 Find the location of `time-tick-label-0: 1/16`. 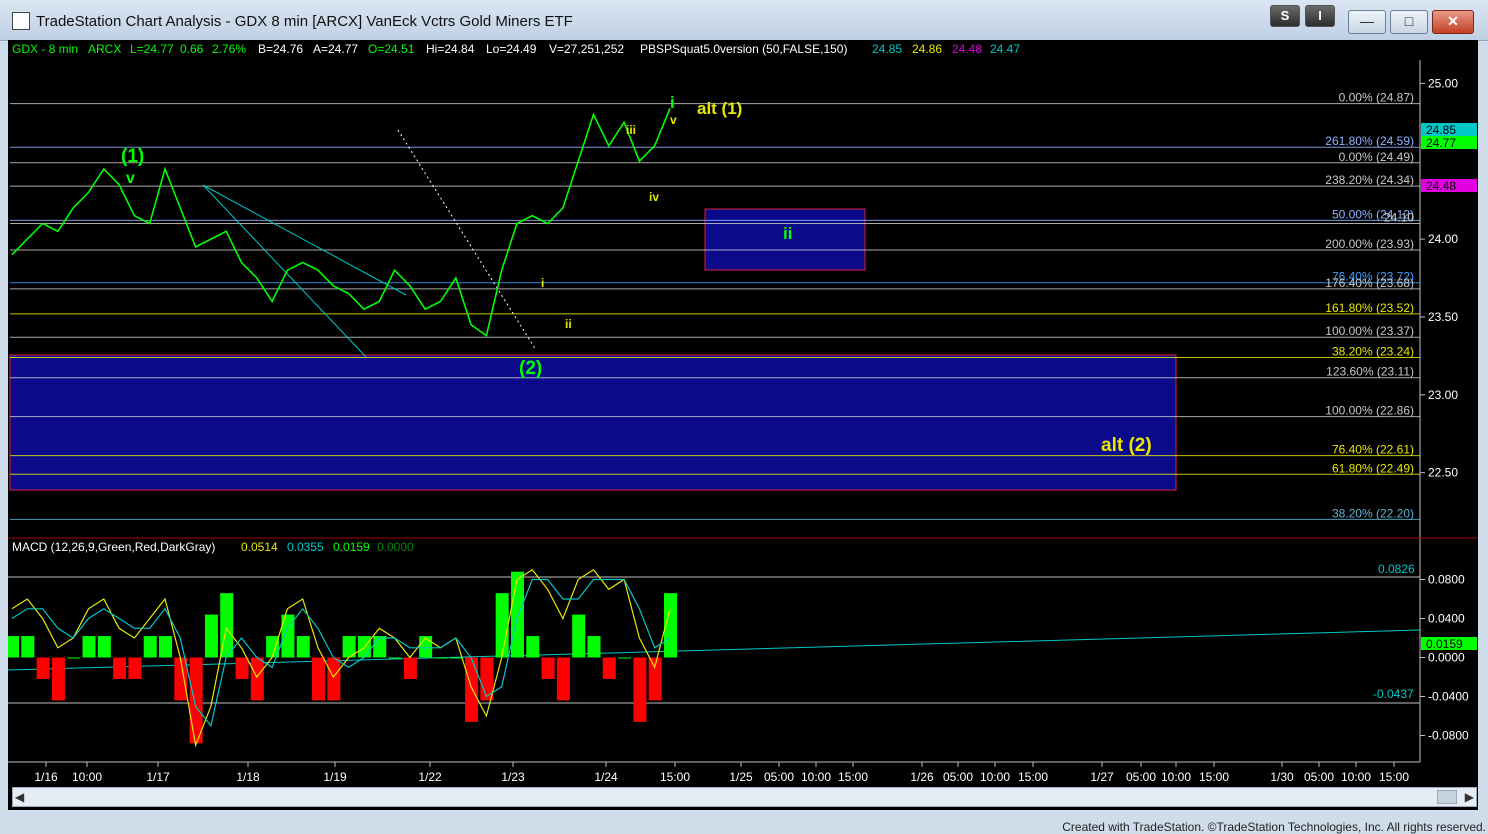

time-tick-label-0: 1/16 is located at coordinates (46, 777).